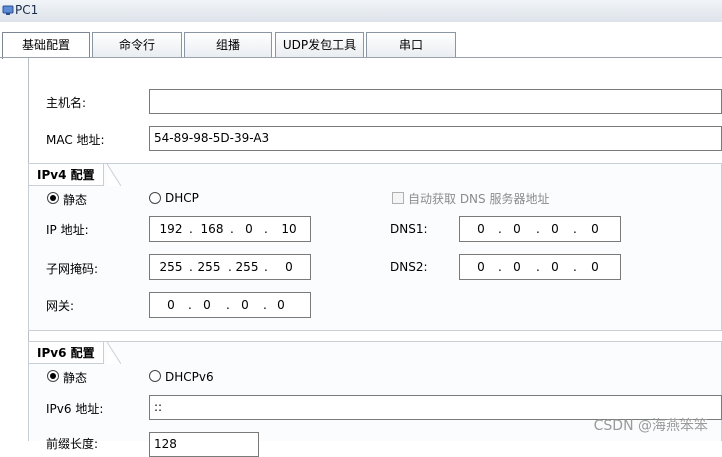 The height and width of the screenshot is (457, 722). Describe the element at coordinates (75, 140) in the screenshot. I see `mac-label: MAC 地址:` at that location.